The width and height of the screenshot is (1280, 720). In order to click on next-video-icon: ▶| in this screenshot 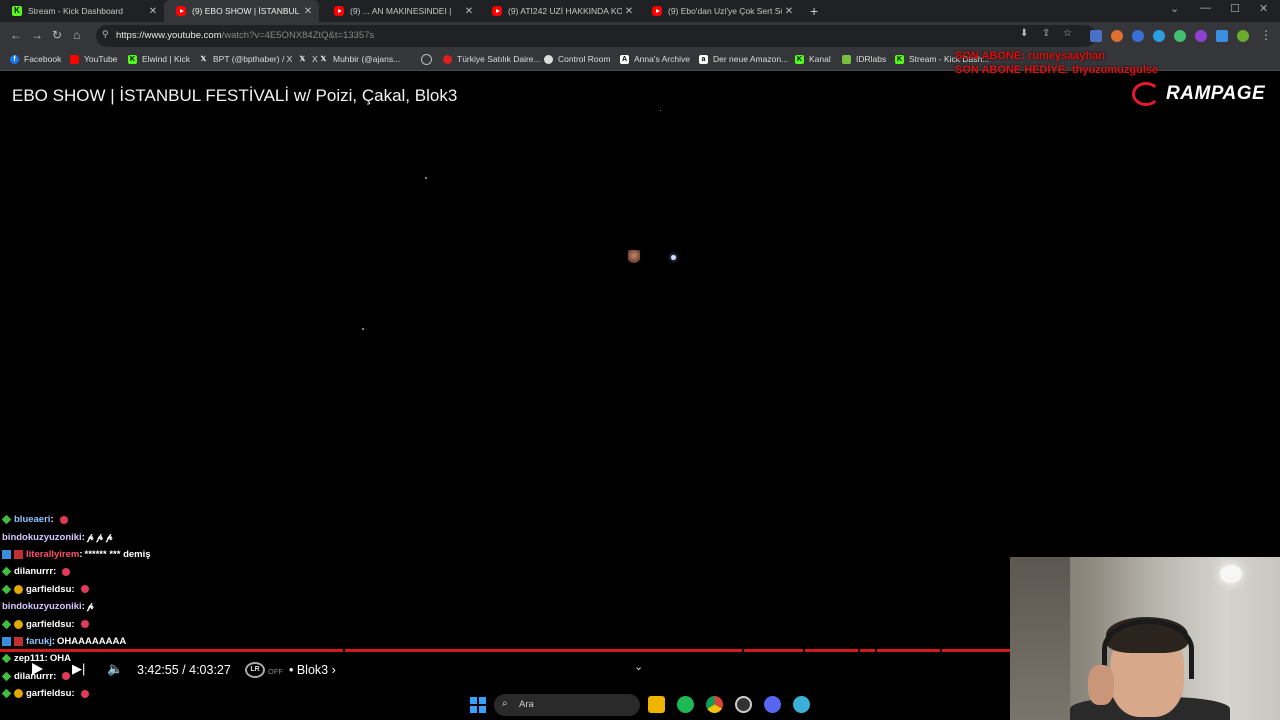, I will do `click(78, 669)`.